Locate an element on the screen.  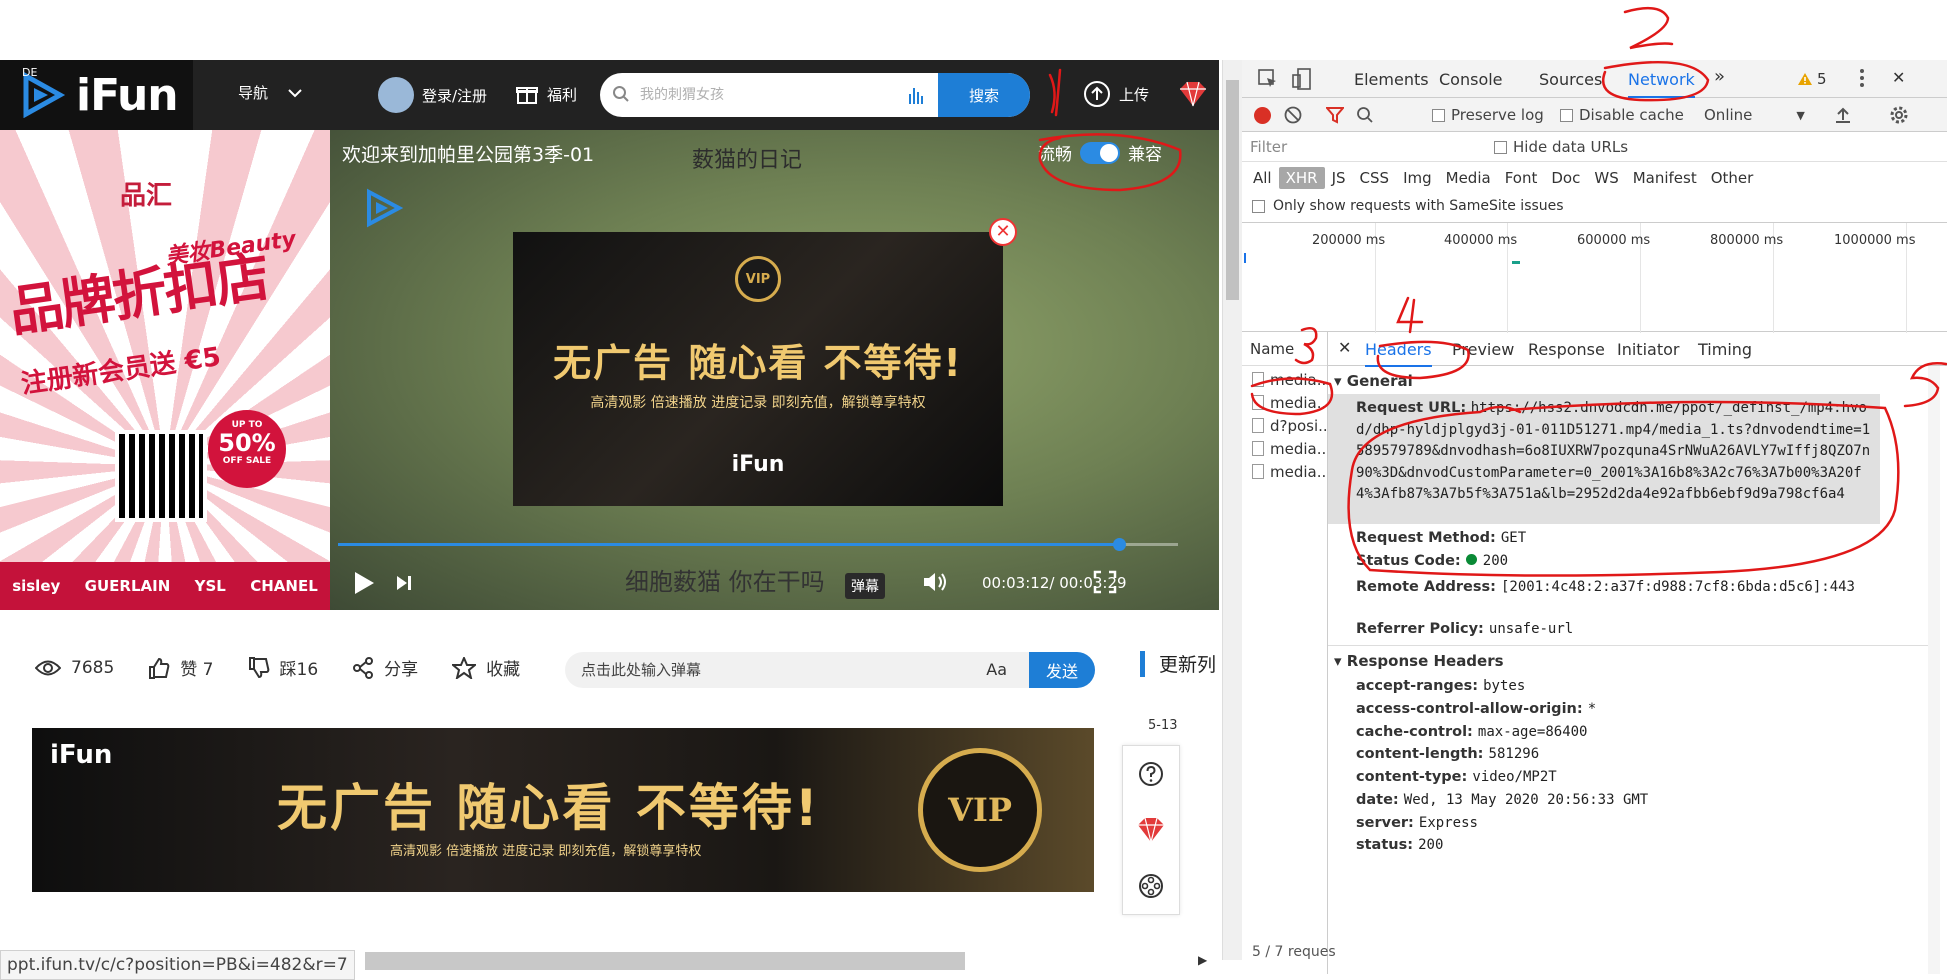
dislike-button: 踩16 is located at coordinates (283, 667).